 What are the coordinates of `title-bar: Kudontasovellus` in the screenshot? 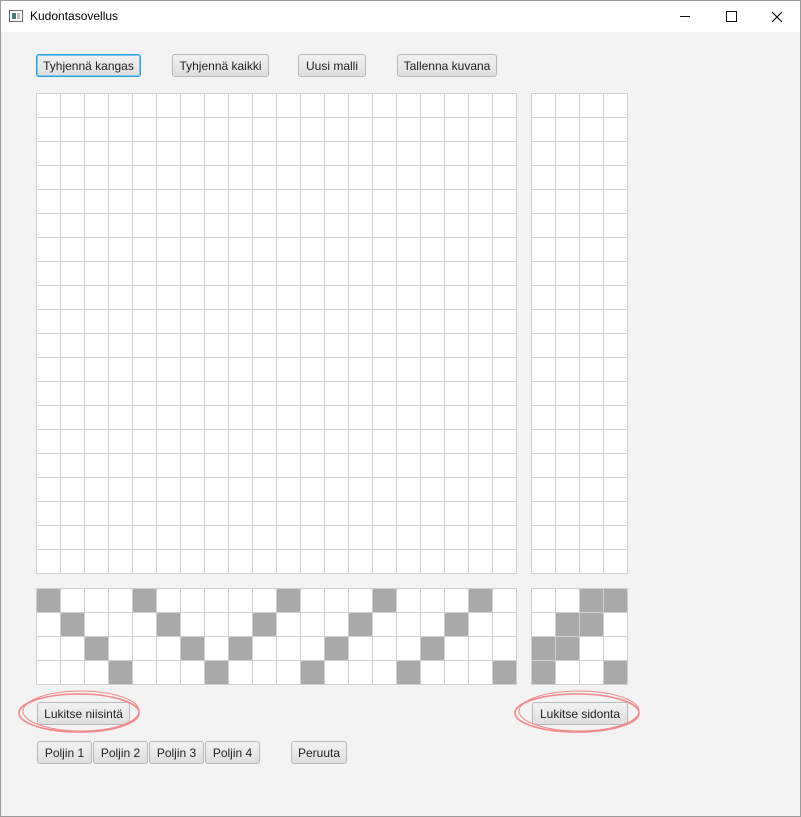 It's located at (400, 16).